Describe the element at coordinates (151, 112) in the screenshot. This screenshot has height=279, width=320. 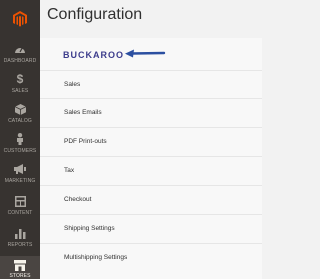
I see `config-item-sales-emails: Sales Emails` at that location.